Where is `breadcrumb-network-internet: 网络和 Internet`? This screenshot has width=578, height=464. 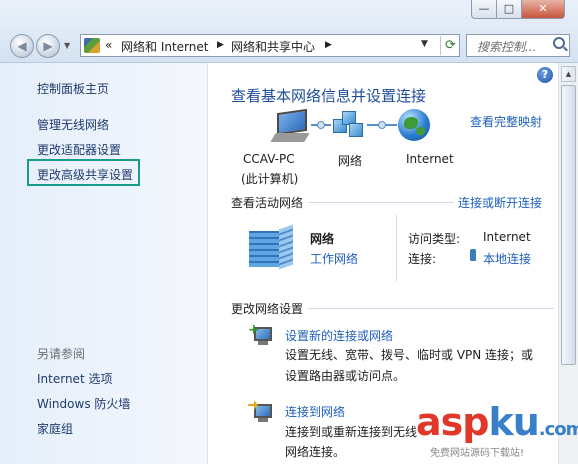
breadcrumb-network-internet: 网络和 Internet is located at coordinates (164, 46).